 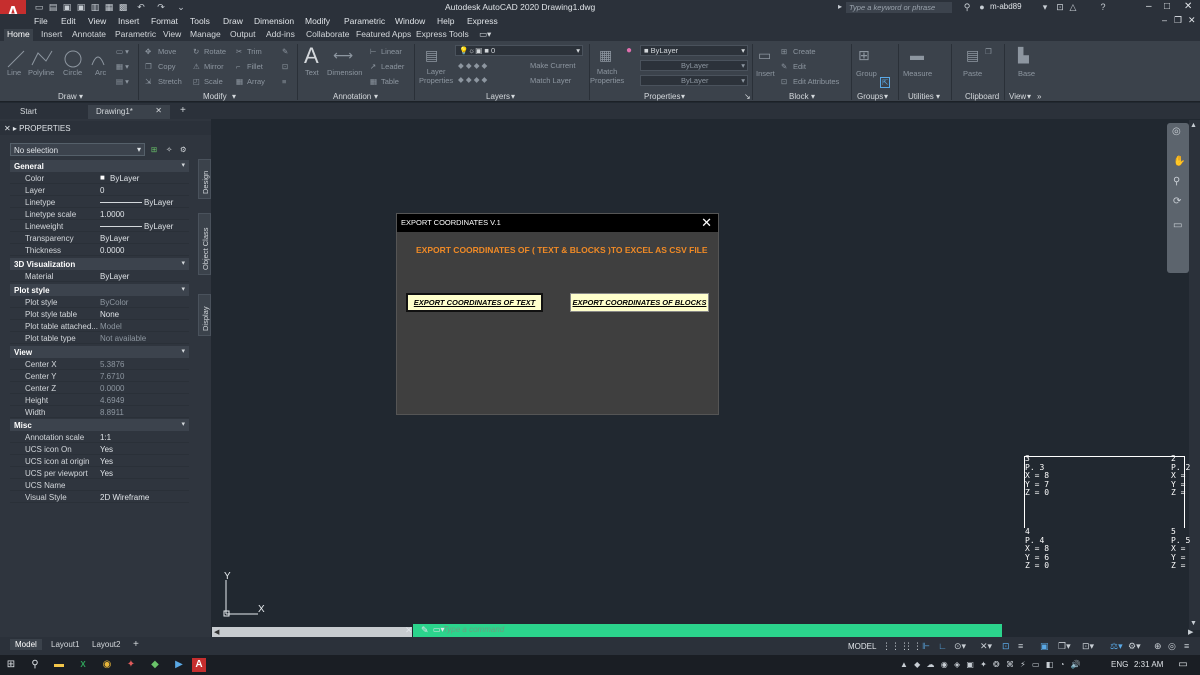 I want to click on lineweight-dropdown: ByLayer ▾, so click(x=694, y=80).